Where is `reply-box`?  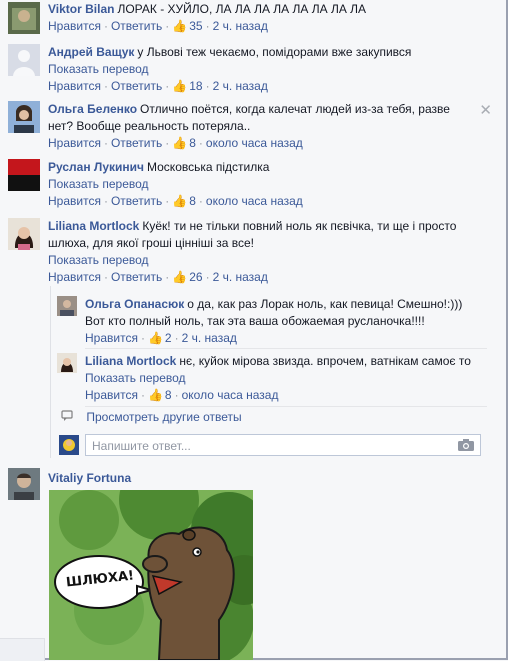
reply-box is located at coordinates (283, 445).